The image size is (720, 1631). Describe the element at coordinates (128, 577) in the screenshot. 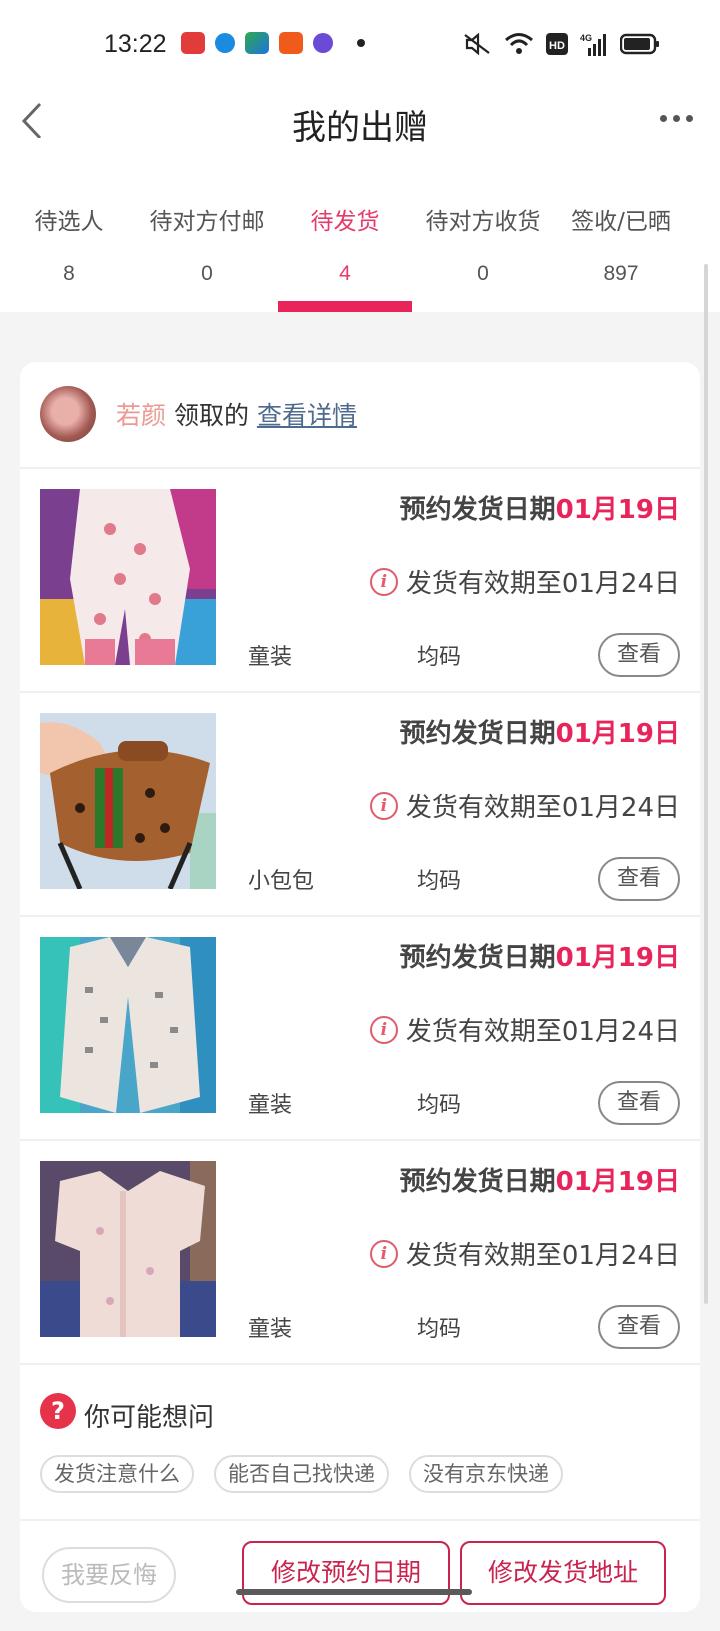

I see `pink-baby-romper-photo` at that location.